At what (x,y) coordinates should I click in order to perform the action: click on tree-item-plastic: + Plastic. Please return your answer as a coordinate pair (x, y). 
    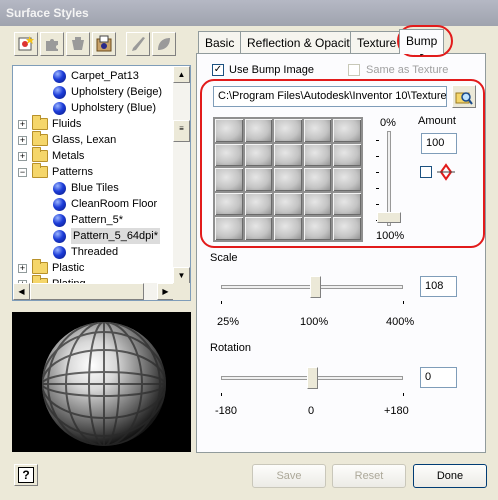
    Looking at the image, I should click on (51, 267).